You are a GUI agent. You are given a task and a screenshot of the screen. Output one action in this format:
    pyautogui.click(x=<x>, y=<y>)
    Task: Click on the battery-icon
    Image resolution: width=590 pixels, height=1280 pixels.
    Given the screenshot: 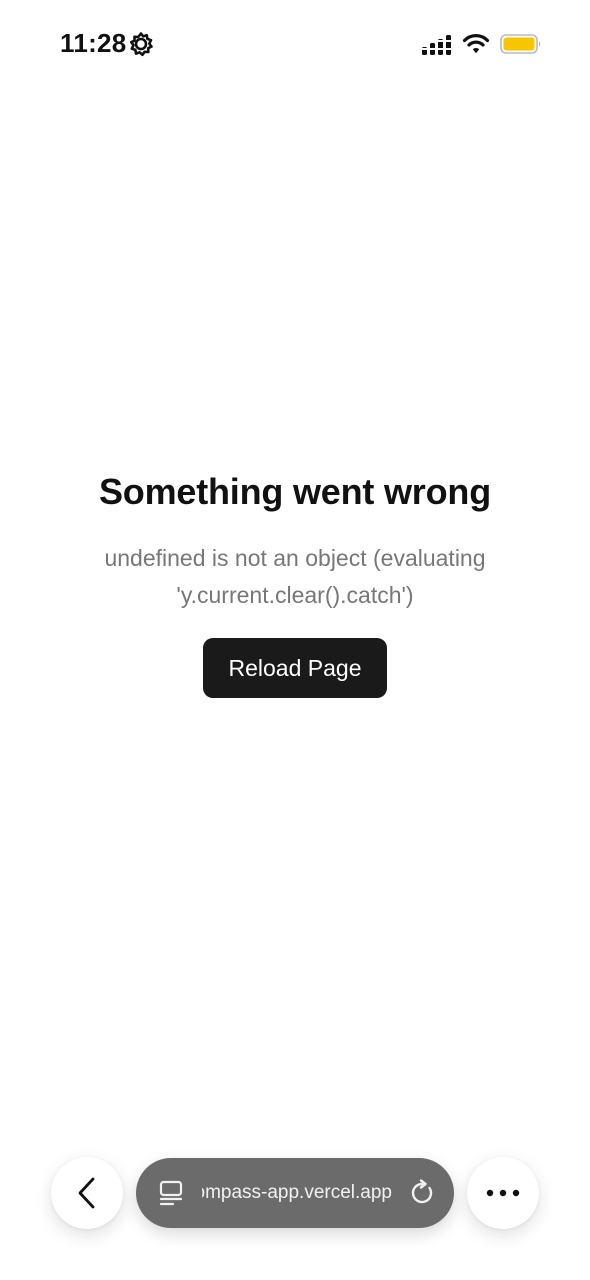 What is the action you would take?
    pyautogui.click(x=520, y=44)
    